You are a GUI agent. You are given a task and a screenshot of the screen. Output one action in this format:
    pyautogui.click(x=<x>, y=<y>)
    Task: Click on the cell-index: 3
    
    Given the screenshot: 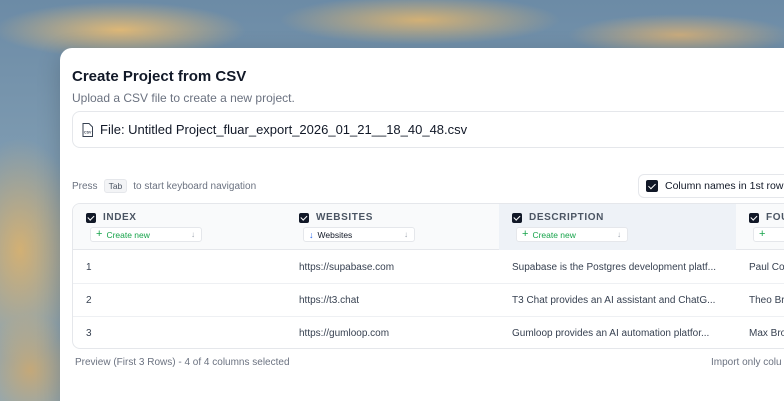 What is the action you would take?
    pyautogui.click(x=89, y=333)
    